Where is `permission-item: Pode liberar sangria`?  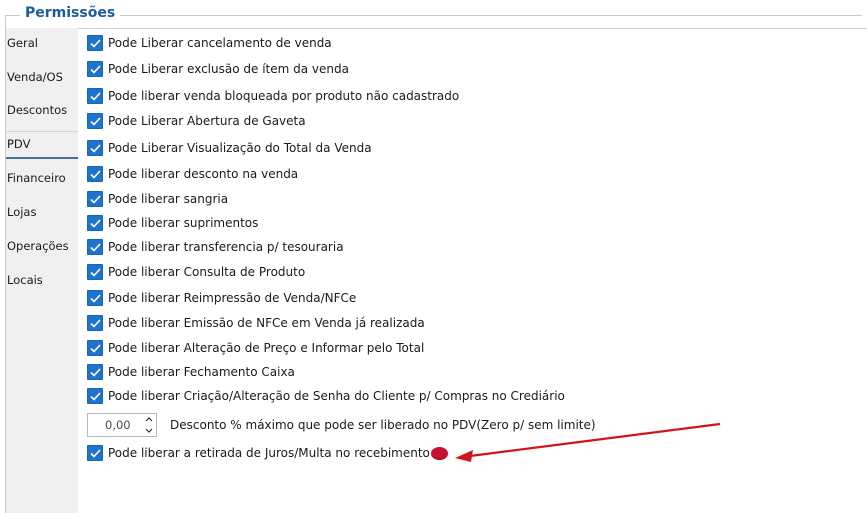
permission-item: Pode liberar sangria is located at coordinates (157, 199).